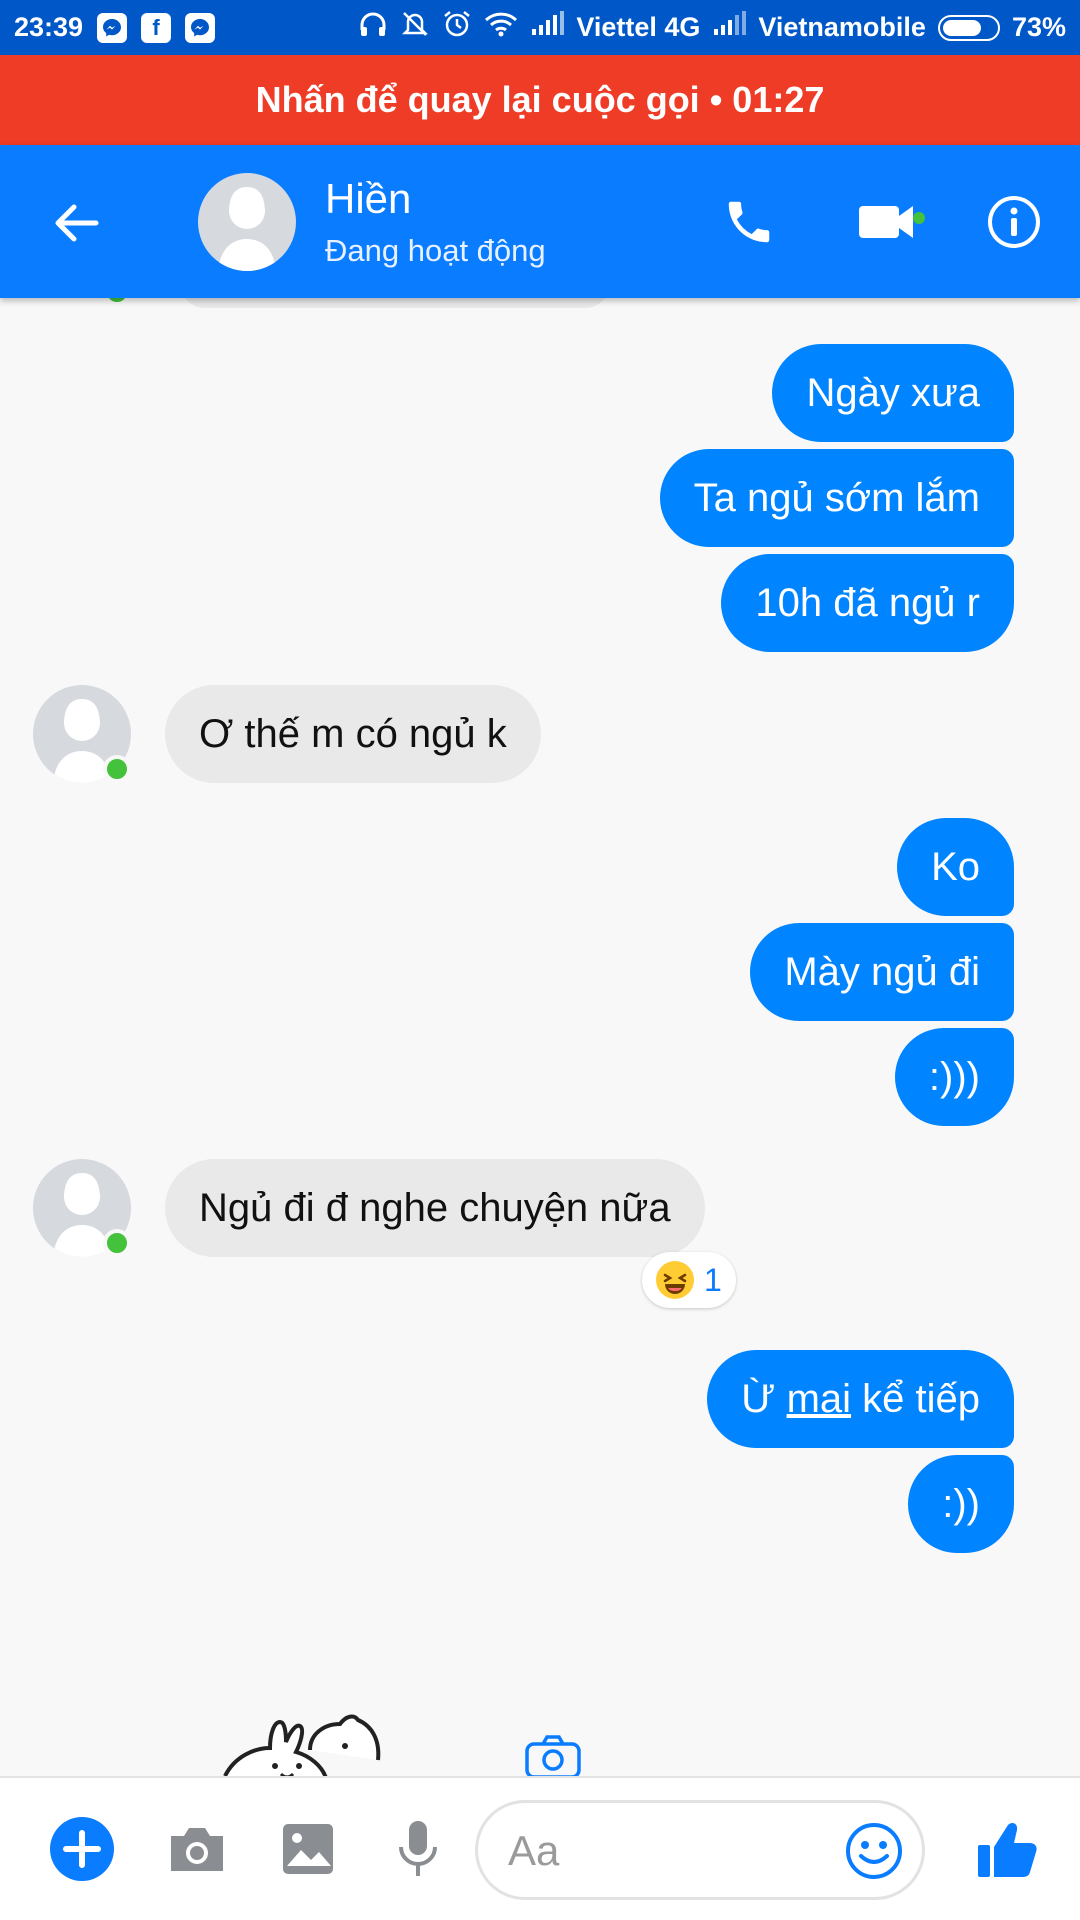  Describe the element at coordinates (842, 27) in the screenshot. I see `carrier-2: Vietnamobile` at that location.